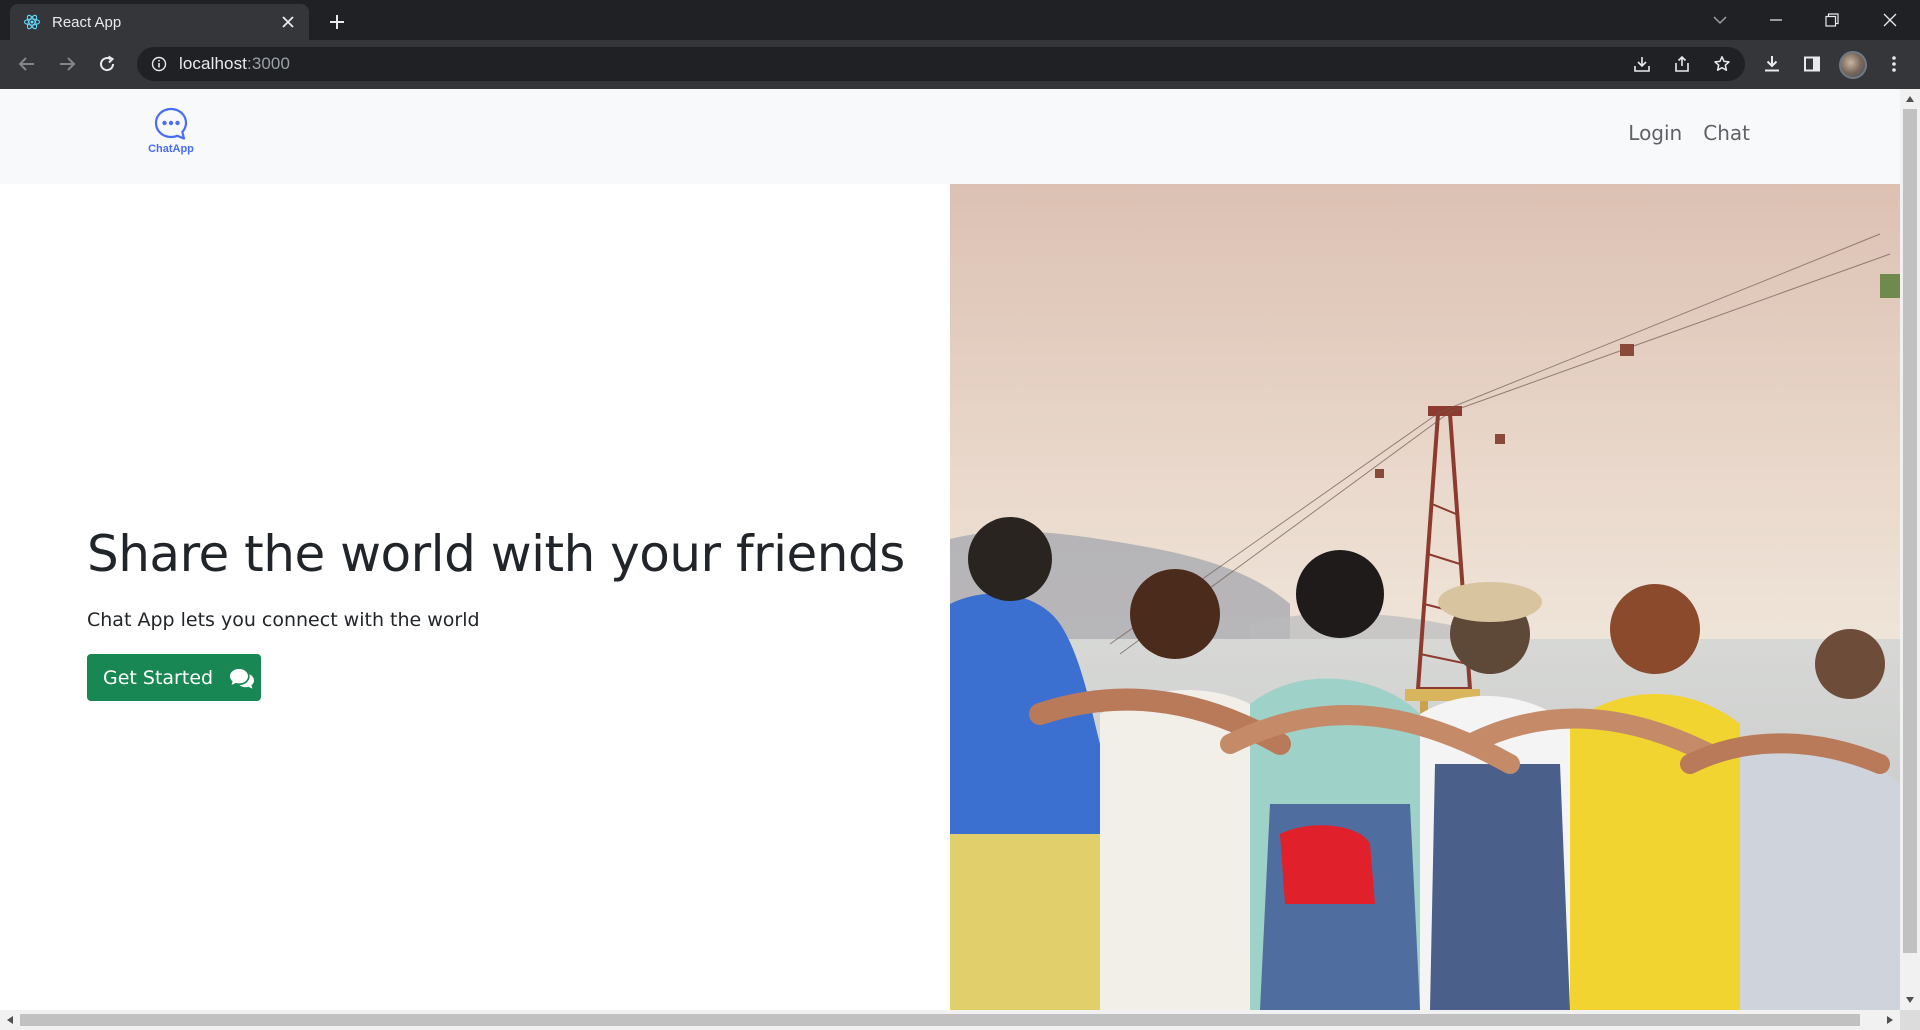 Image resolution: width=1920 pixels, height=1030 pixels. Describe the element at coordinates (27, 64) in the screenshot. I see `back-icon` at that location.